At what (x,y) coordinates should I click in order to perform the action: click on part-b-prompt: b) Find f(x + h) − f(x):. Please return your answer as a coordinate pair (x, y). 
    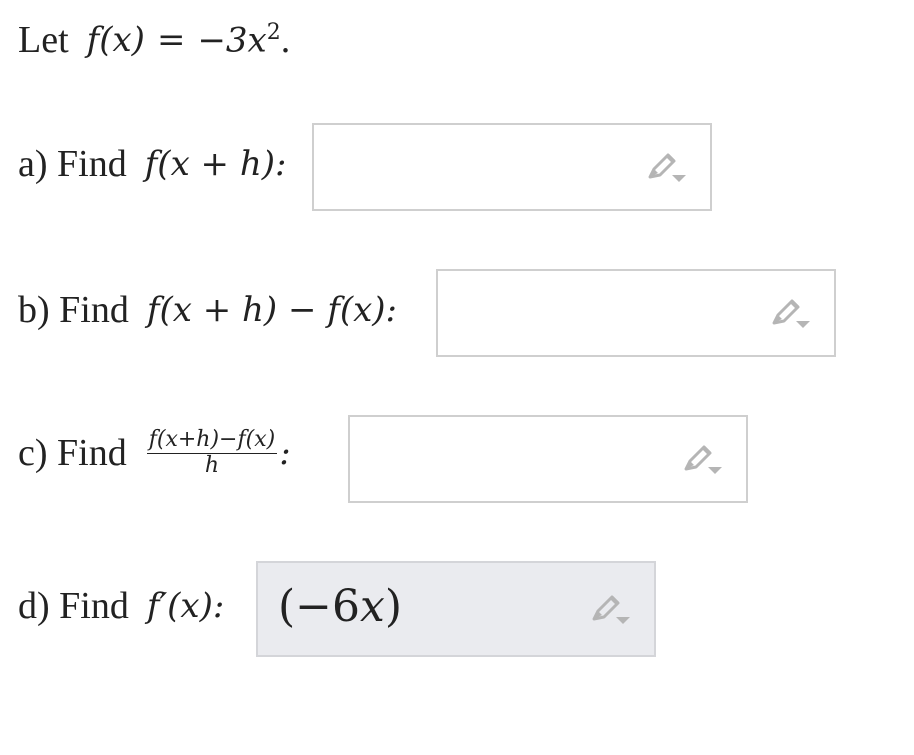
    Looking at the image, I should click on (207, 310).